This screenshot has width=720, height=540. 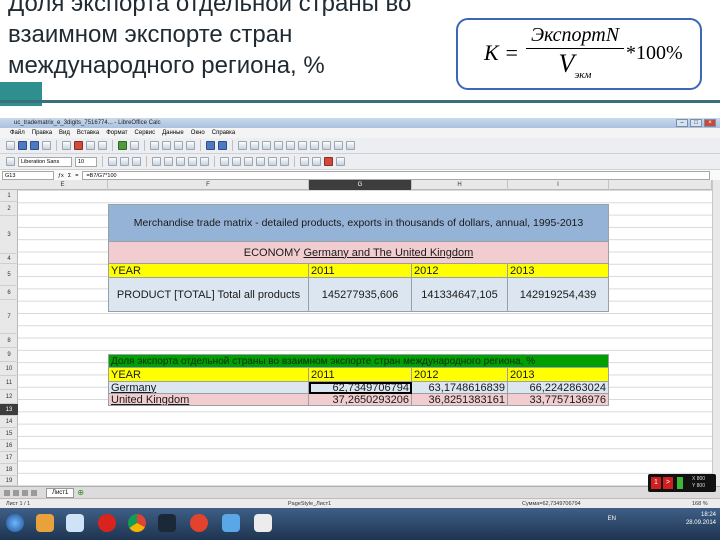 What do you see at coordinates (231, 523) in the screenshot?
I see `skype-icon` at bounding box center [231, 523].